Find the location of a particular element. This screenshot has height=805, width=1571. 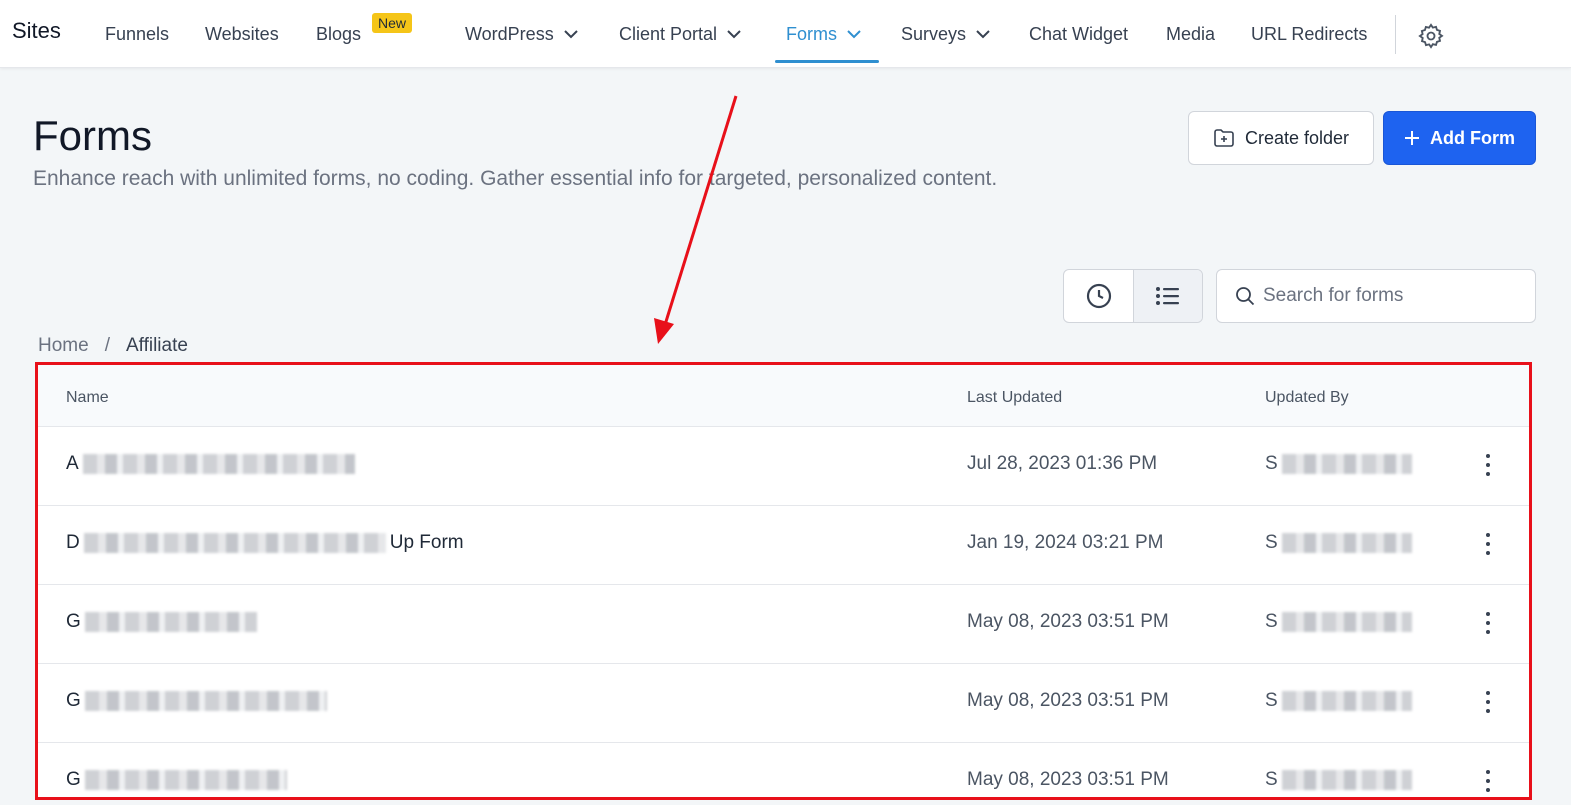

nav-item-media: Media is located at coordinates (1190, 34).